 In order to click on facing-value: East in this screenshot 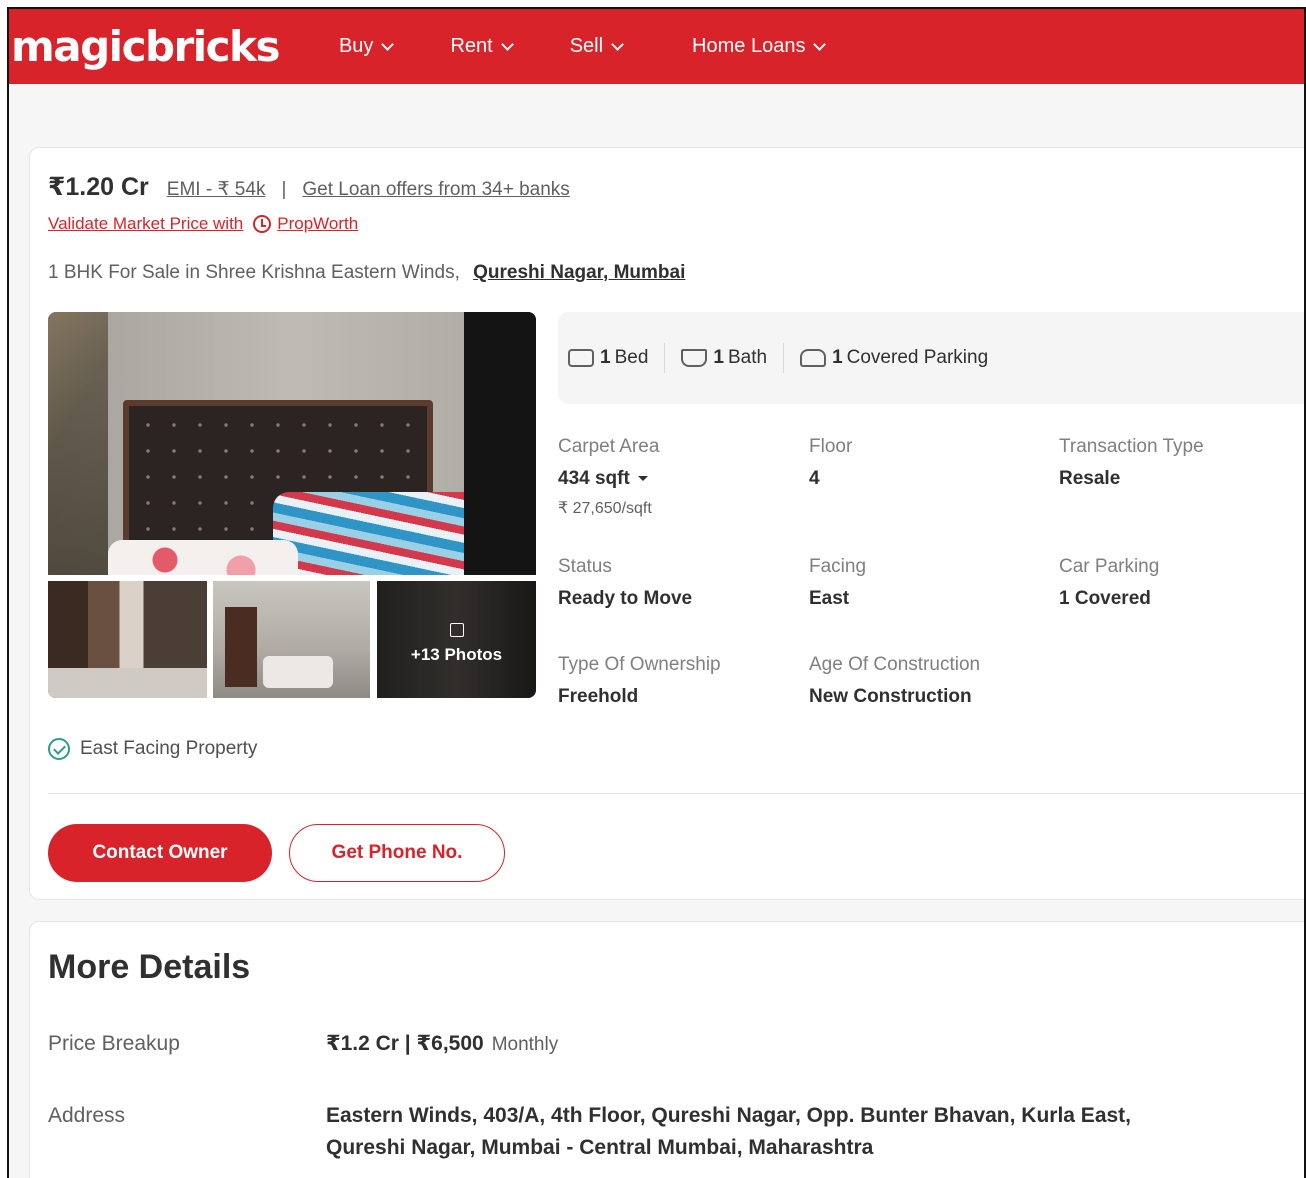, I will do `click(829, 598)`.